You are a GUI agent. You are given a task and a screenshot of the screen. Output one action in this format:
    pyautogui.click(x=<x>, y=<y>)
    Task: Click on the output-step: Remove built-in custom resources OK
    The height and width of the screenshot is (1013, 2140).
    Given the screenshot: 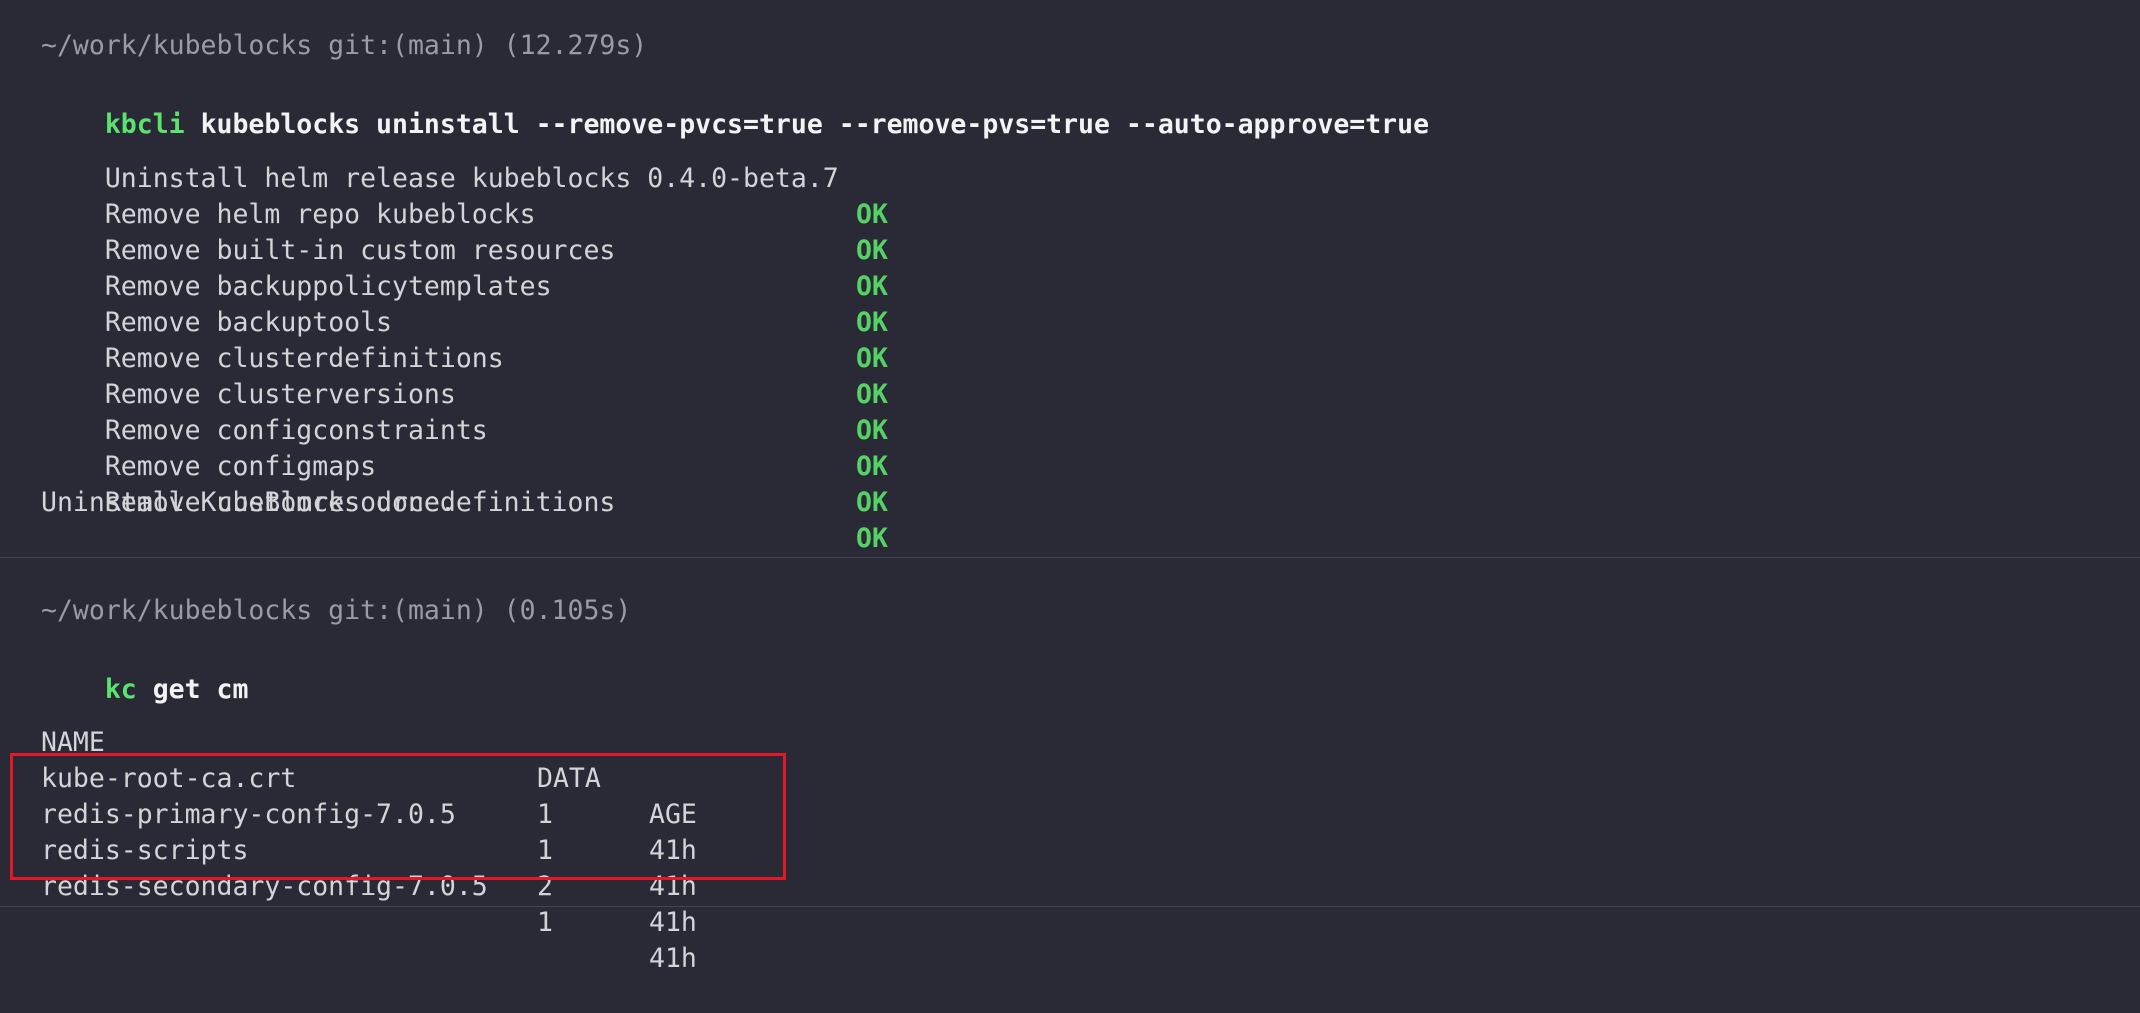 What is the action you would take?
    pyautogui.click(x=464, y=249)
    